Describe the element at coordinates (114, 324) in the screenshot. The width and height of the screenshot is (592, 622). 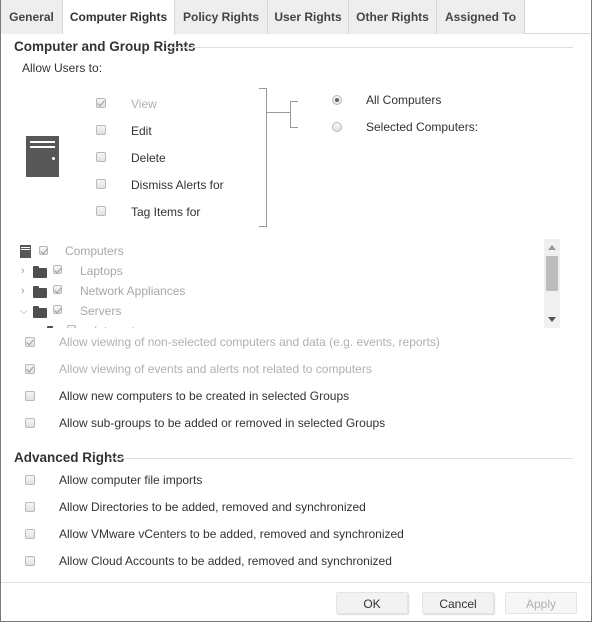
I see `tree-item-label: Internet` at that location.